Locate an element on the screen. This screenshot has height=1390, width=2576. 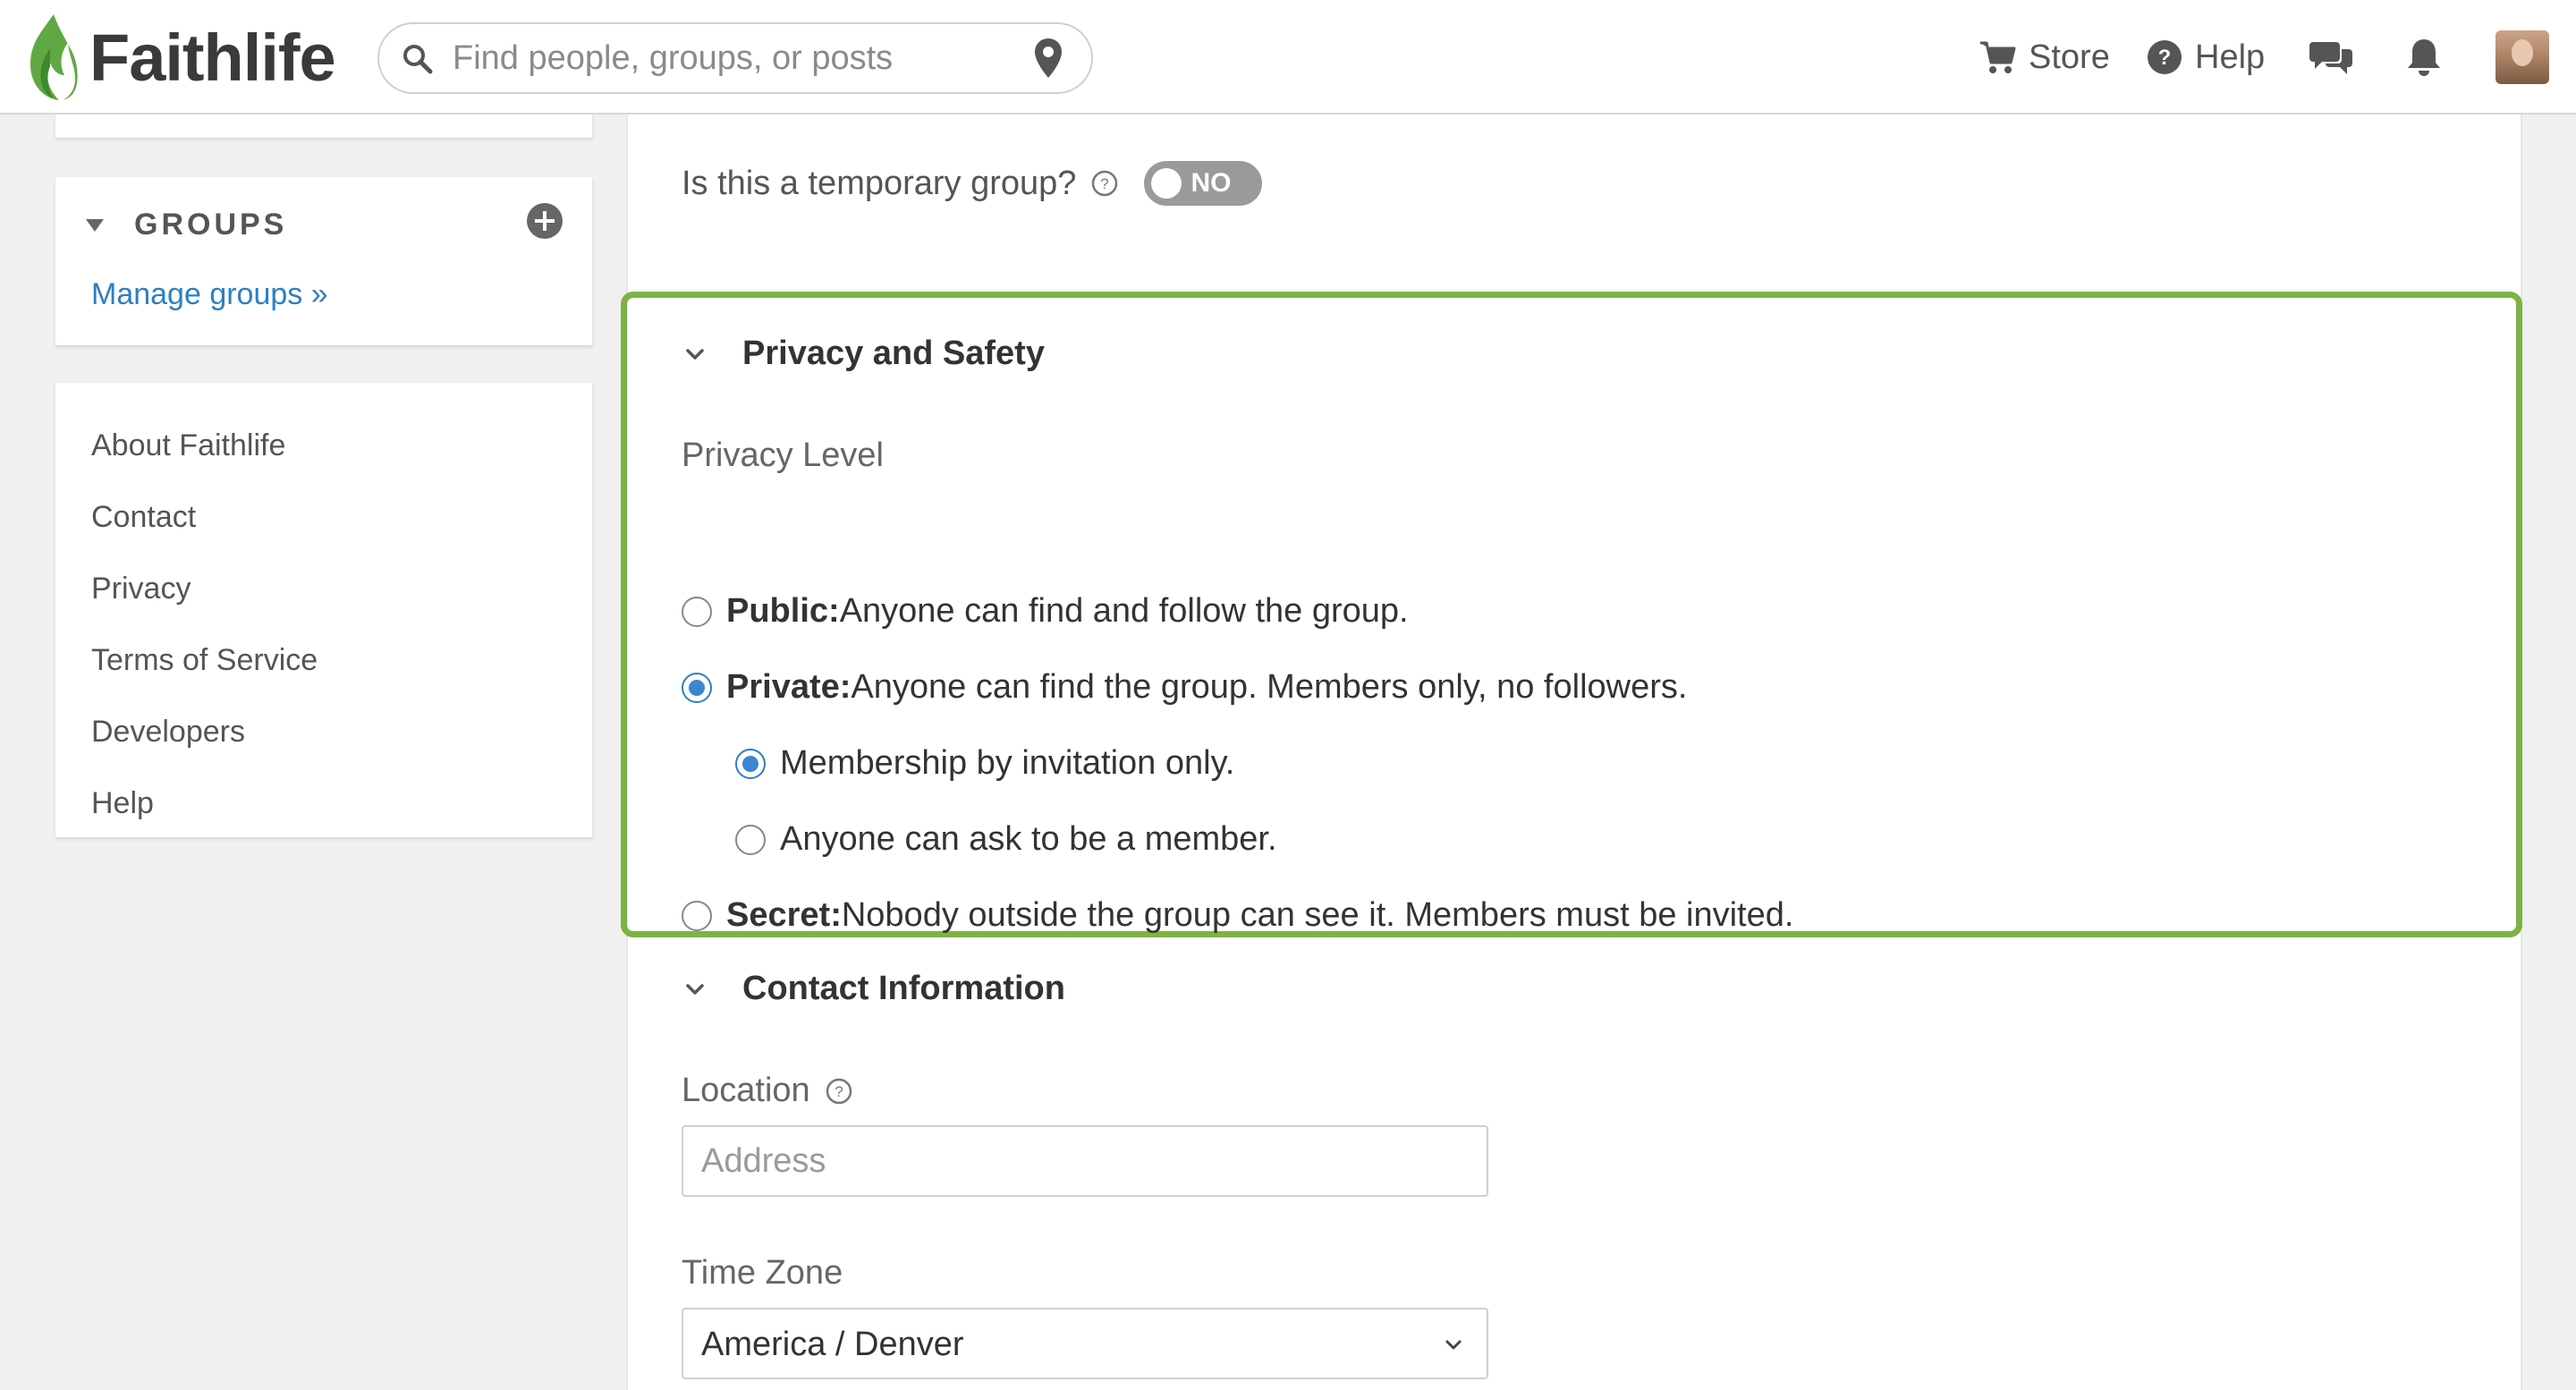
contact-section-header: Contact Information is located at coordinates (874, 989).